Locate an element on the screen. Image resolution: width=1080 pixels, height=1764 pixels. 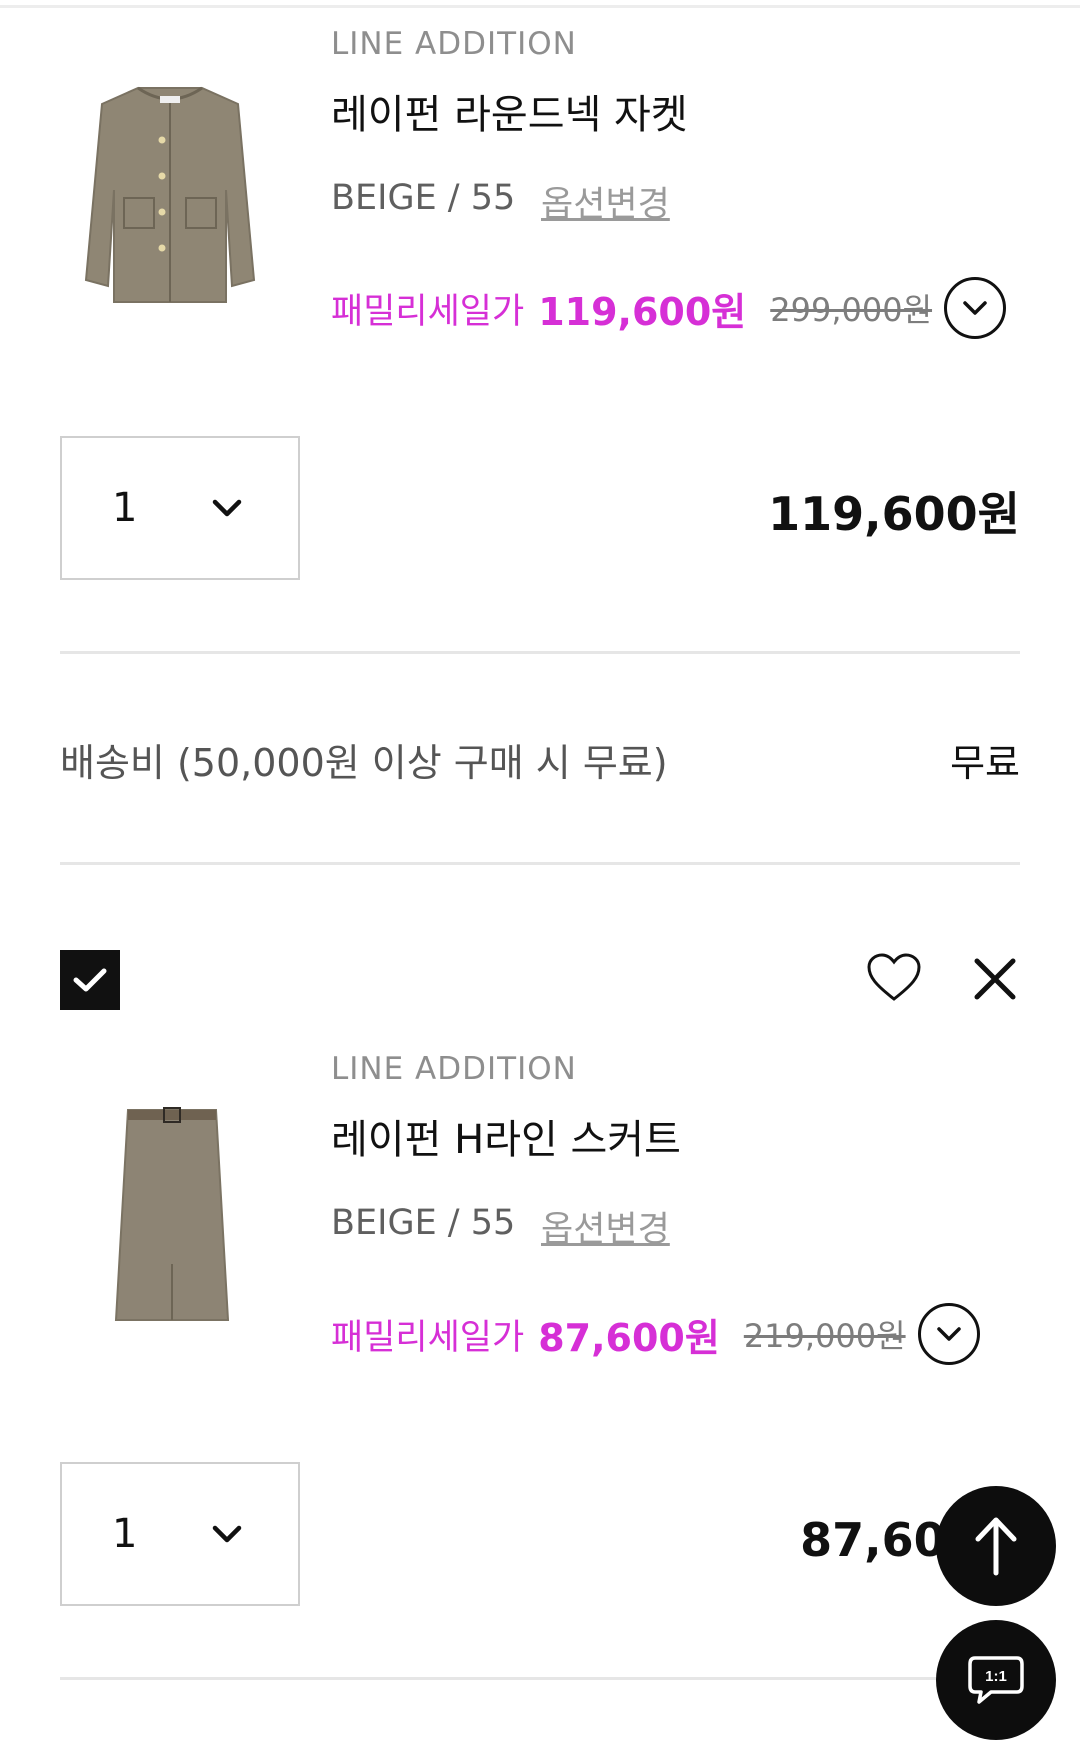
arrow-up-icon is located at coordinates (996, 1546).